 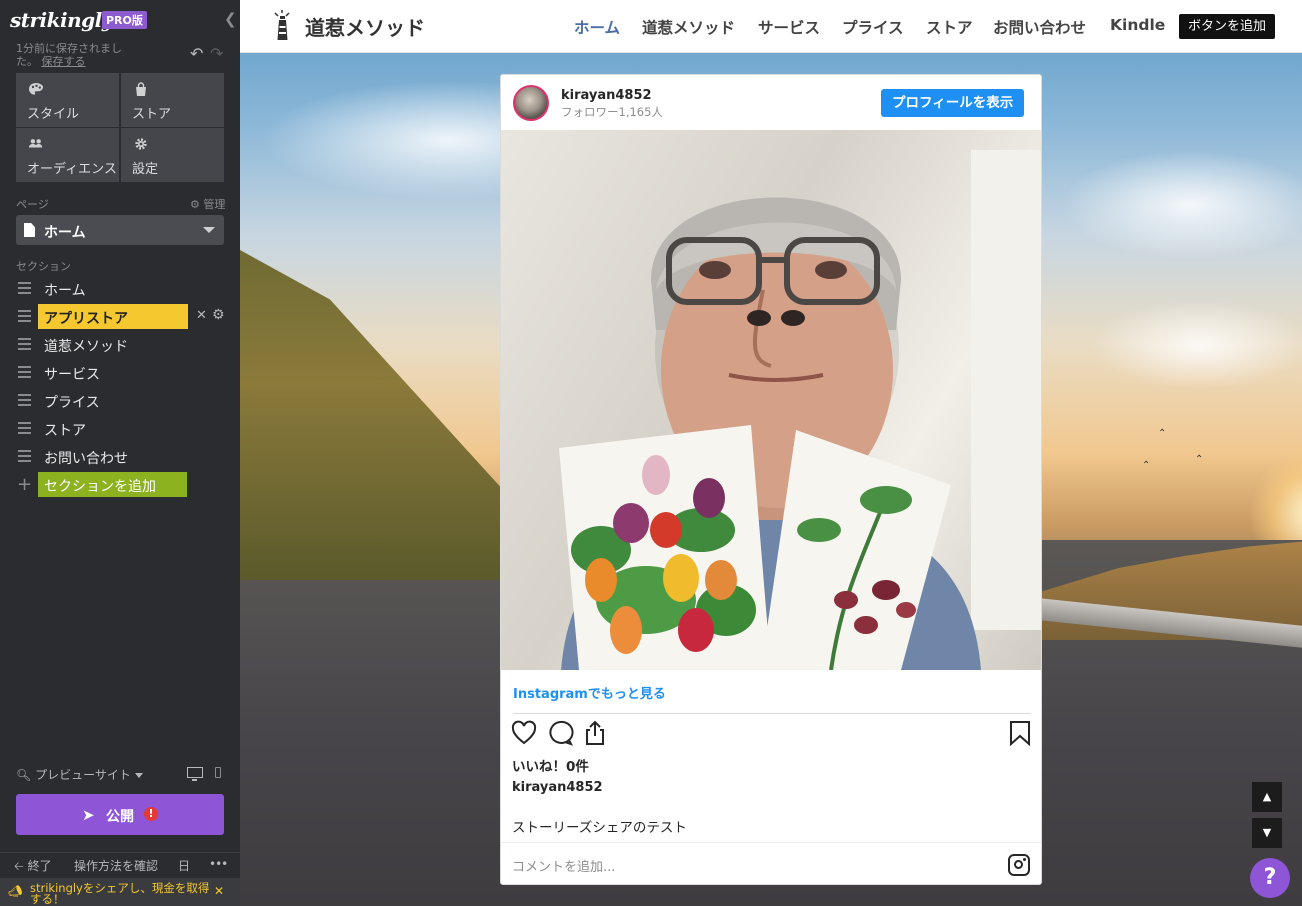 What do you see at coordinates (606, 95) in the screenshot?
I see `ig-username: kirayan4852` at bounding box center [606, 95].